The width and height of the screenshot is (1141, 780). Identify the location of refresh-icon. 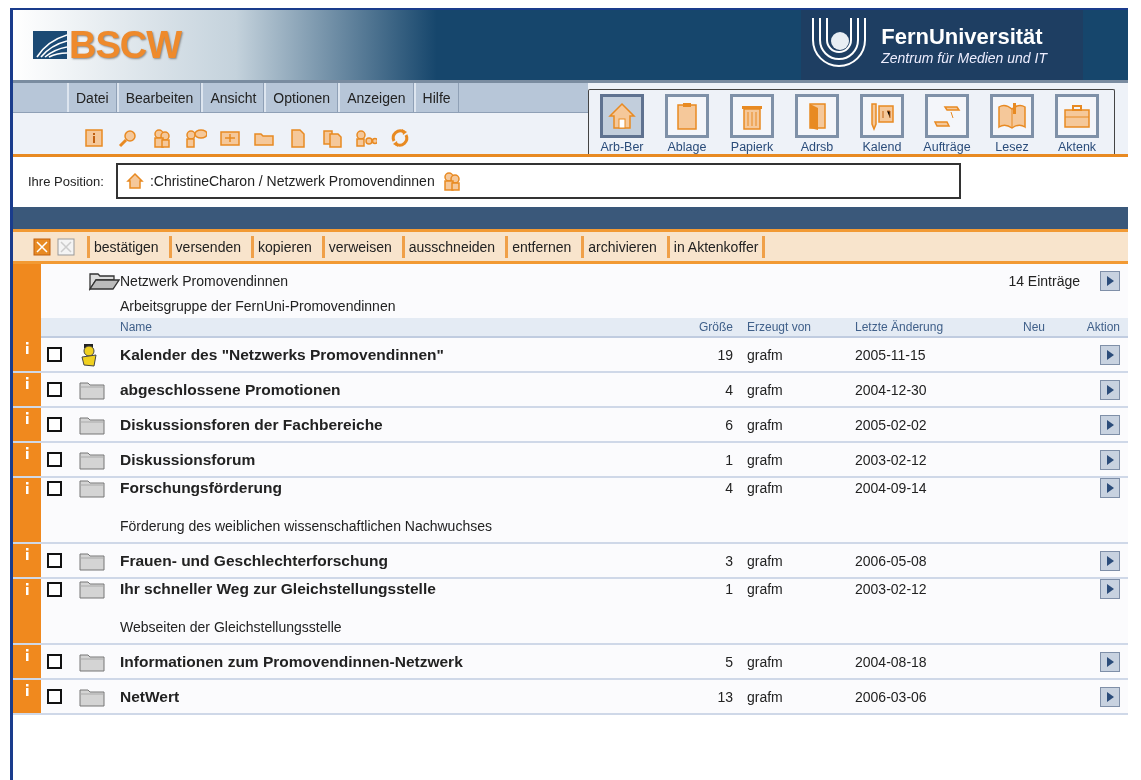
(400, 138).